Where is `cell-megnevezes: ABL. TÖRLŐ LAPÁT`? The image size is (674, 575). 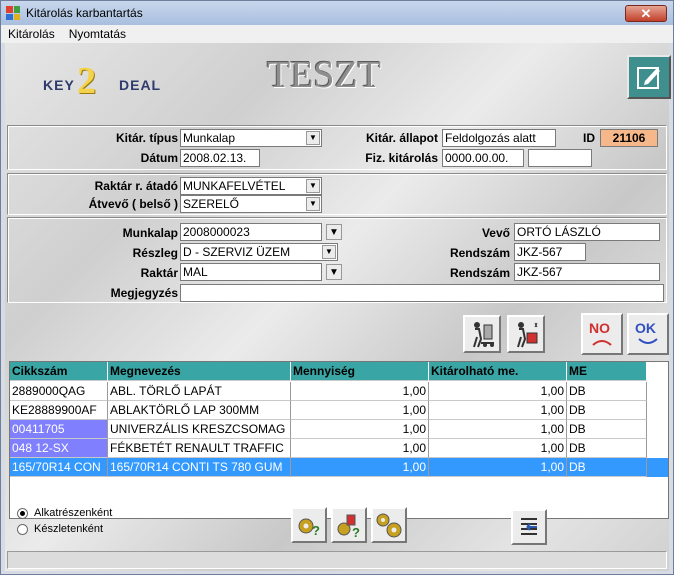 cell-megnevezes: ABL. TÖRLŐ LAPÁT is located at coordinates (199, 391).